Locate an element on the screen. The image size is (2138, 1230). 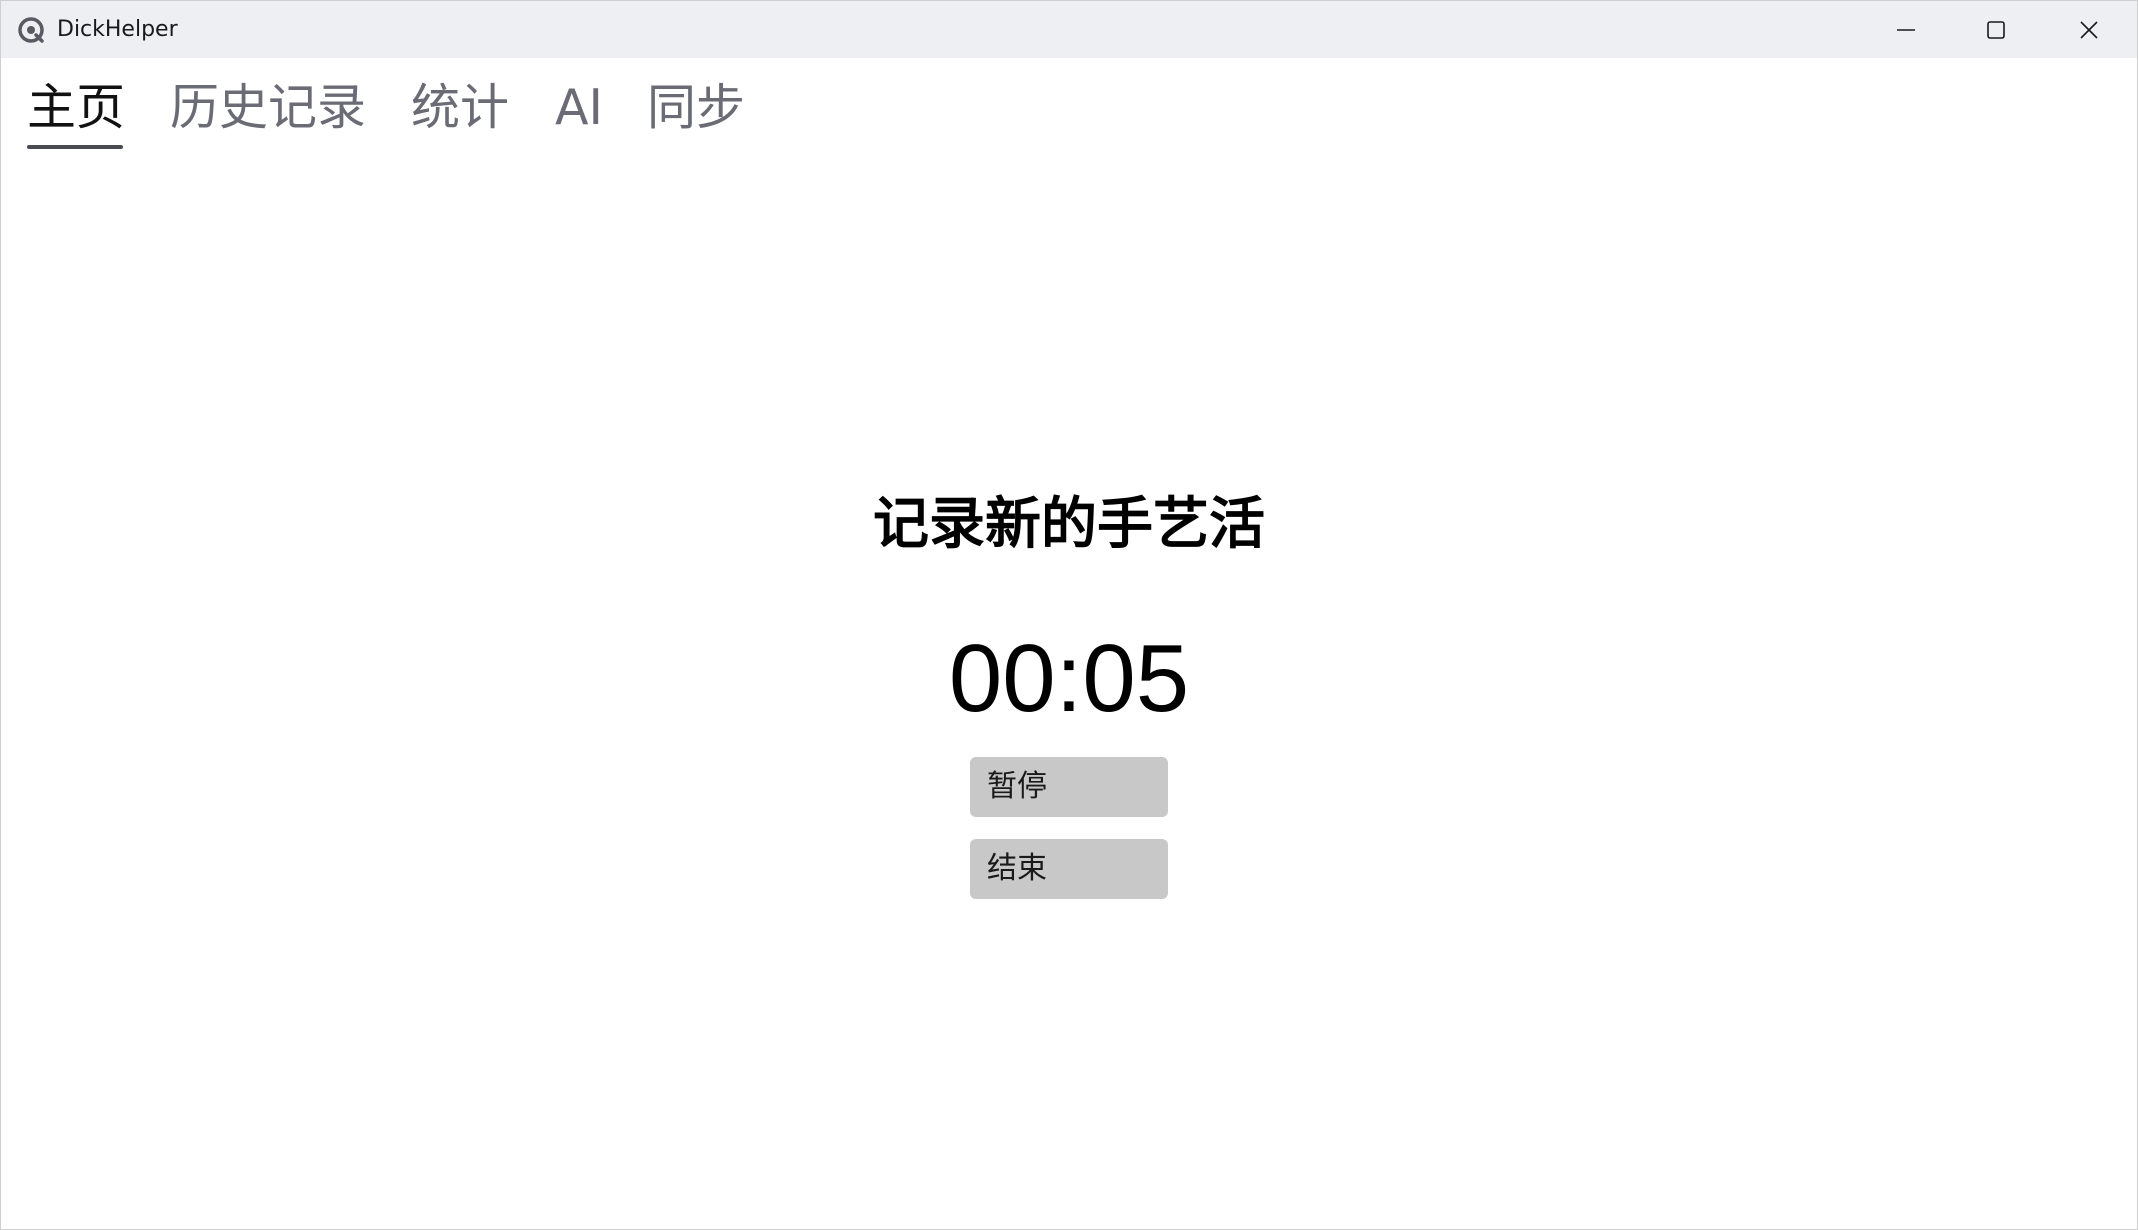
window-title: DickHelper is located at coordinates (117, 29).